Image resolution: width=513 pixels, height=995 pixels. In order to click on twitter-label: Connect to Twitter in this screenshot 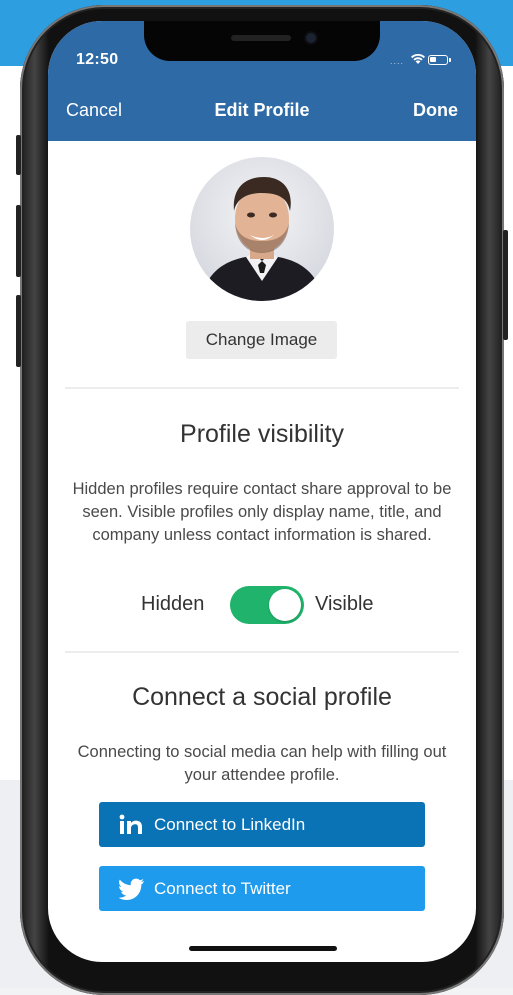, I will do `click(222, 888)`.